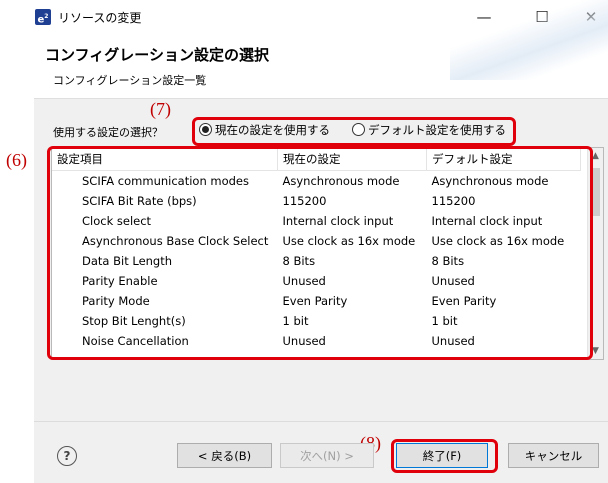  What do you see at coordinates (160, 109) in the screenshot?
I see `annotation-label-7: (7)` at bounding box center [160, 109].